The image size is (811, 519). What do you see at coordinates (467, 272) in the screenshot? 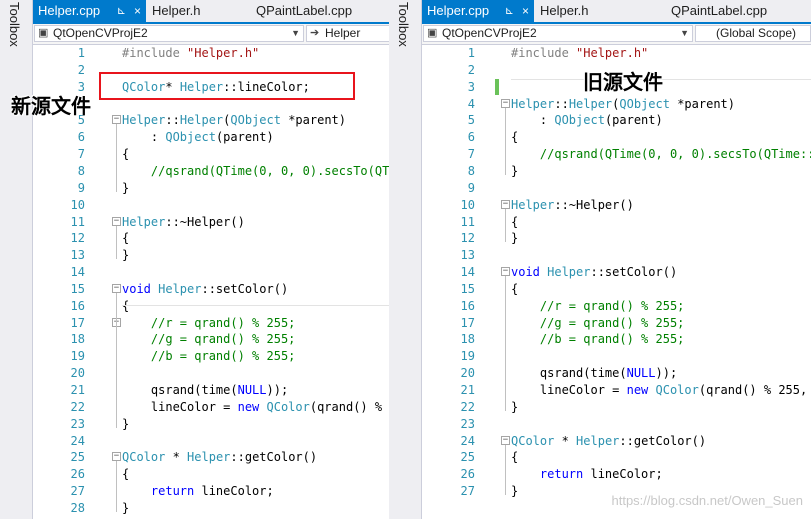
I see `line-number: 14` at bounding box center [467, 272].